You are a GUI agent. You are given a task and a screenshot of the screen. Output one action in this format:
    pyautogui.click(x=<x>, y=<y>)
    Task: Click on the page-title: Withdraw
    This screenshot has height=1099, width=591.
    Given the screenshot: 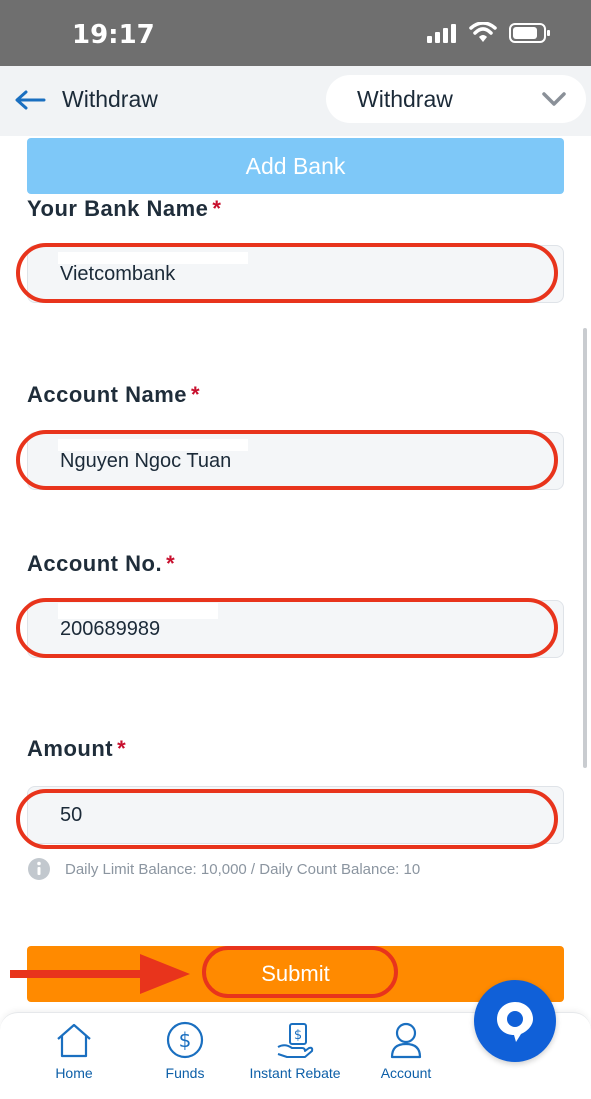 What is the action you would take?
    pyautogui.click(x=110, y=99)
    